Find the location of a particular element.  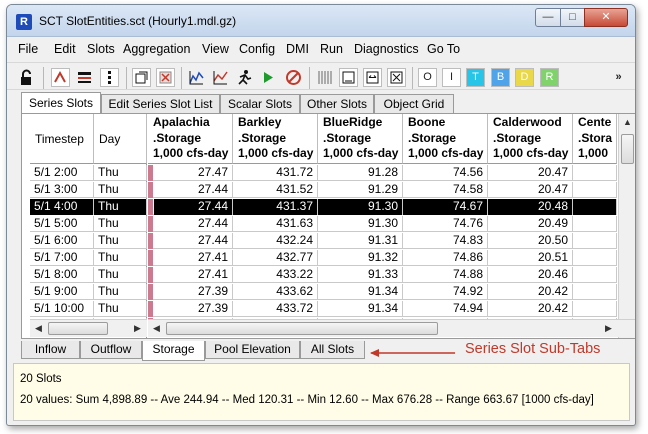

table-row: 5/1 4:00 Thu is located at coordinates (88, 207).